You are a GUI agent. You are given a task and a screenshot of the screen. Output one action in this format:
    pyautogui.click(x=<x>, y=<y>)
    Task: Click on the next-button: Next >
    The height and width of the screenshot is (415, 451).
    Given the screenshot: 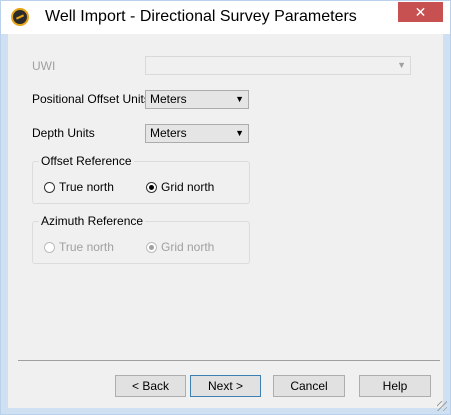 What is the action you would take?
    pyautogui.click(x=225, y=386)
    